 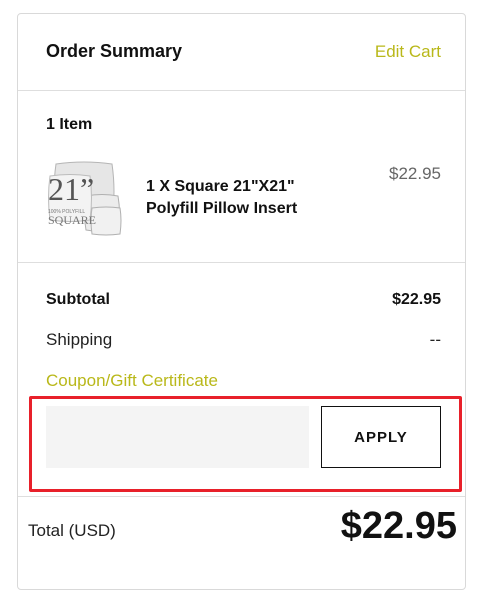 I want to click on item-count: 1 Item, so click(x=69, y=124).